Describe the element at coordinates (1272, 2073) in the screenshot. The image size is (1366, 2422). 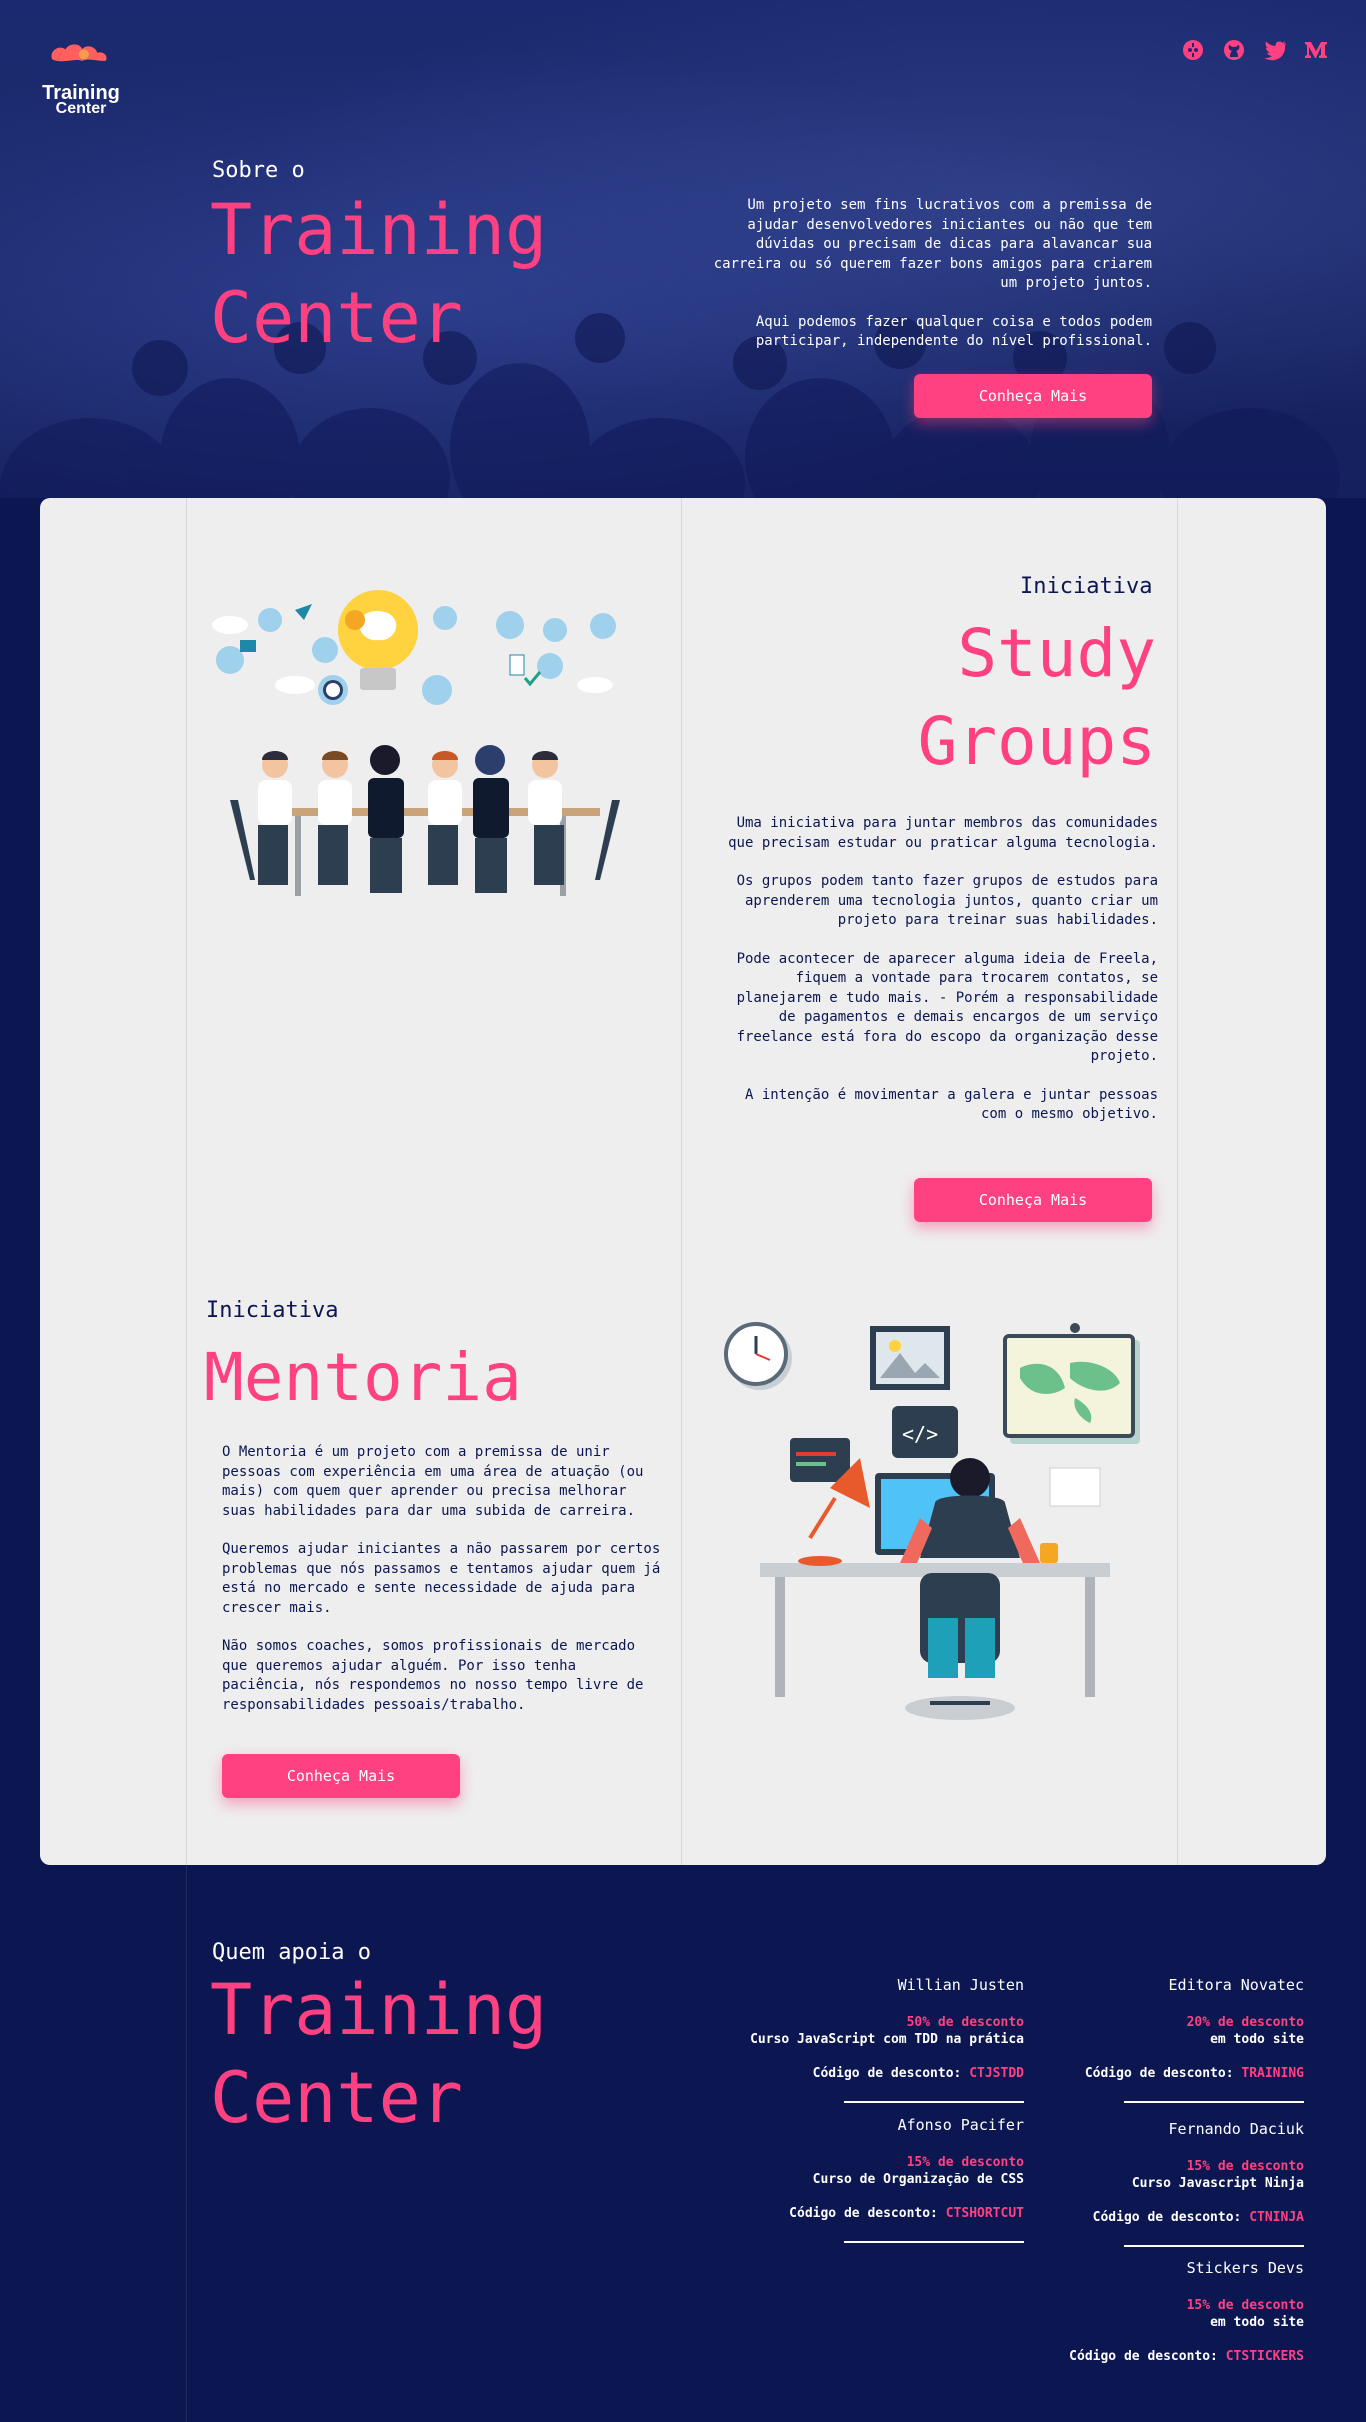
I see `discount-code: TRAINING` at that location.